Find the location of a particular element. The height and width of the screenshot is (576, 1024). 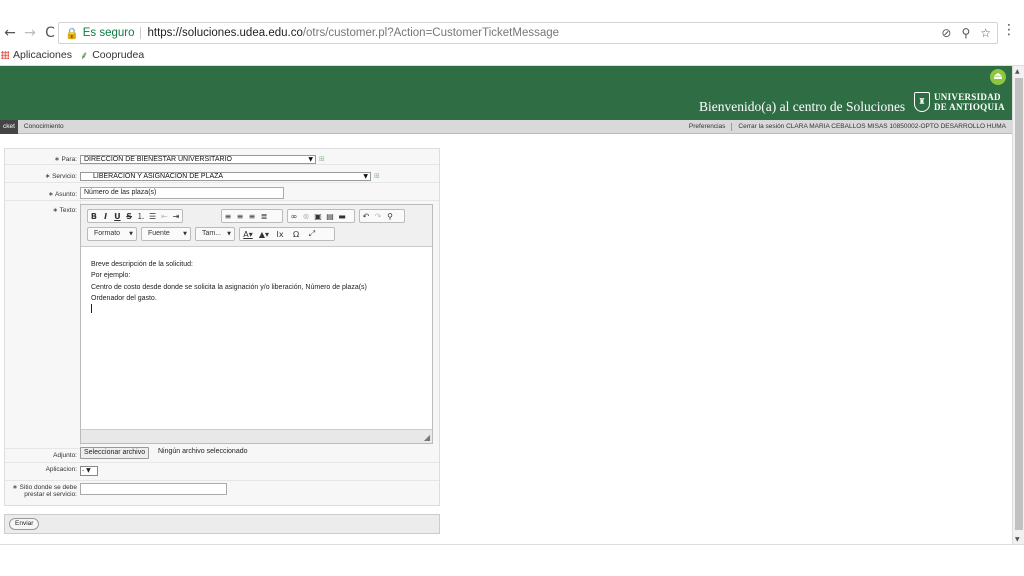

align-left-icon: ≡ is located at coordinates (228, 216).